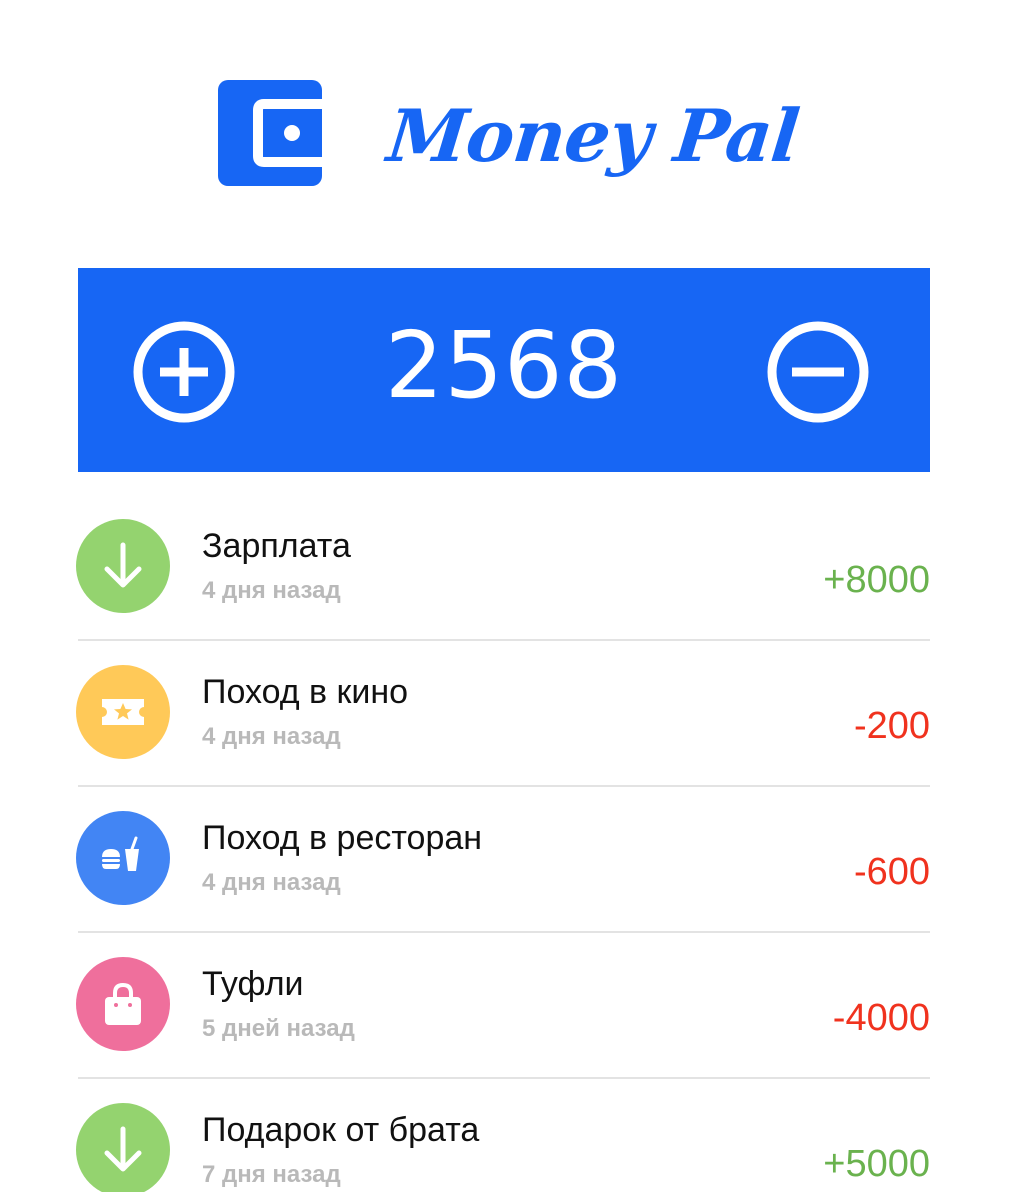 The width and height of the screenshot is (1018, 1192). I want to click on transaction-item: Поход в кино 4 дня назад -200, so click(503, 714).